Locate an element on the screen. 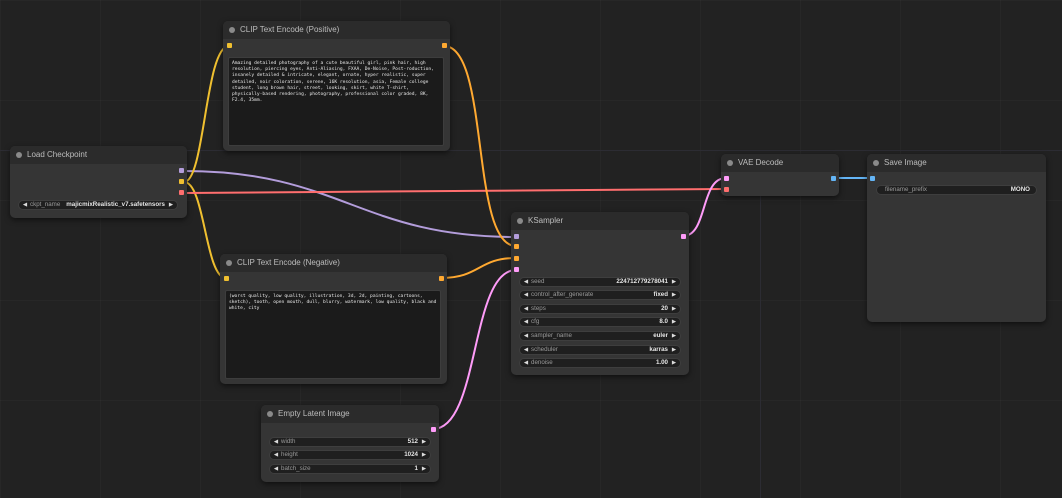 The width and height of the screenshot is (1062, 498). cfg-widget: ◀ cfg 8.0 ▶ is located at coordinates (600, 322).